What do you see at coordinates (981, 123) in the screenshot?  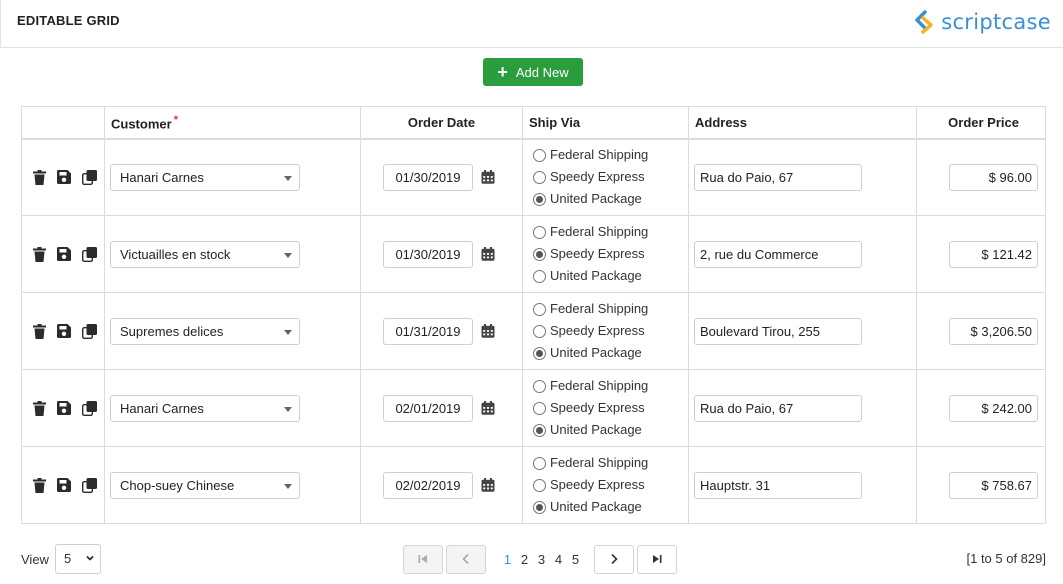 I see `header-order-price: Order Price` at bounding box center [981, 123].